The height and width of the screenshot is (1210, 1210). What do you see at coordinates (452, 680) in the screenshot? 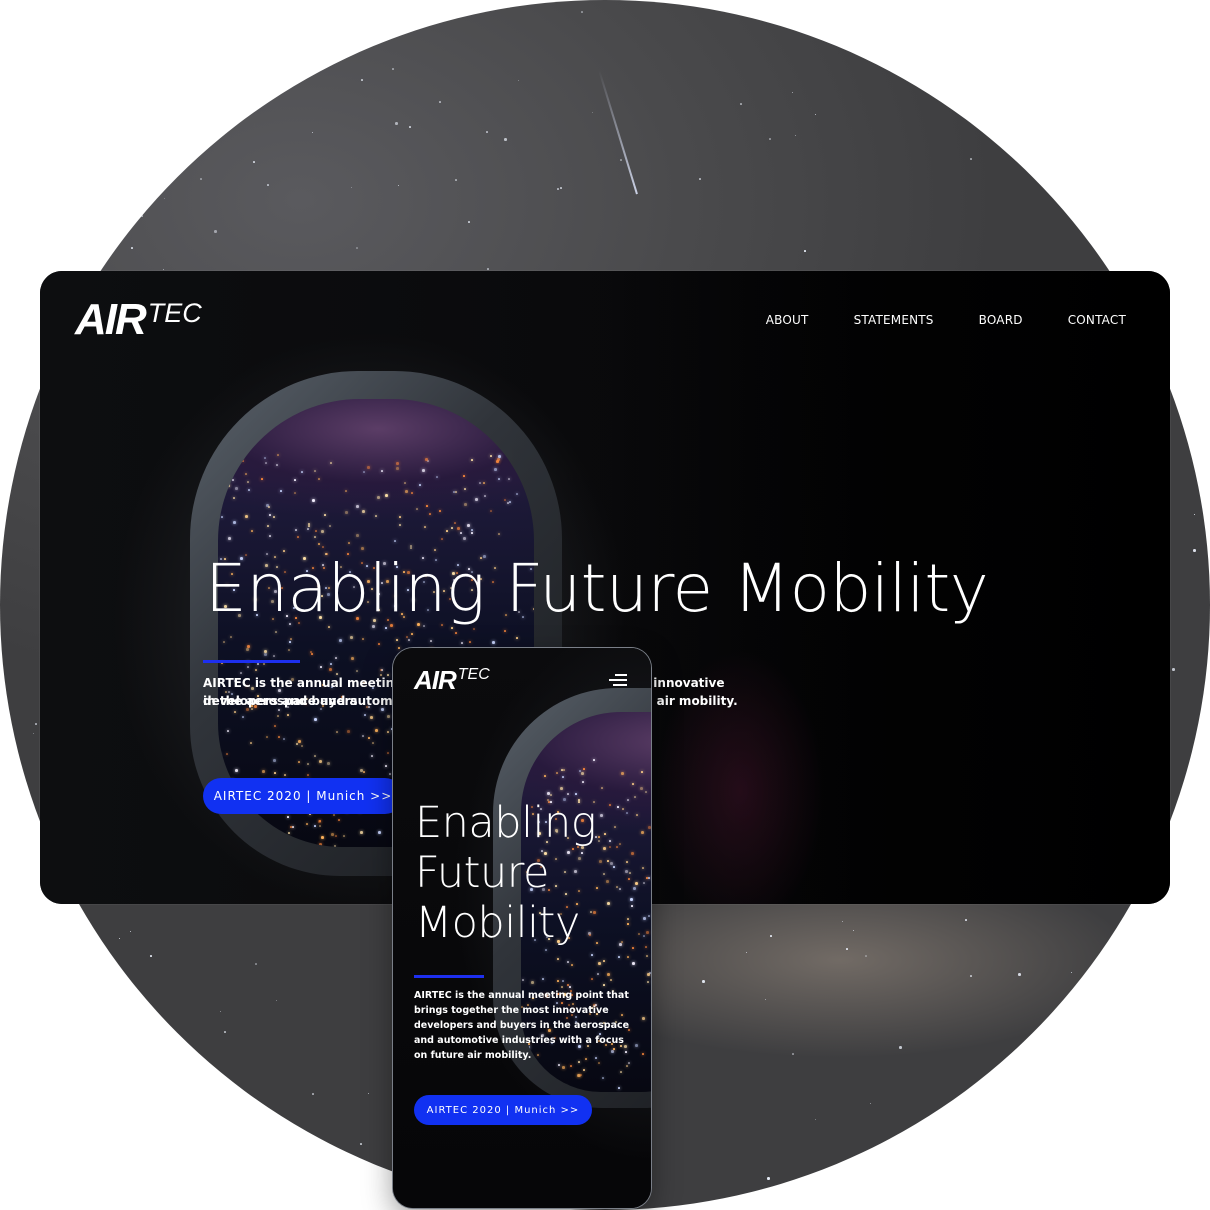
I see `mobile-airtec-logo: AIR TEC` at bounding box center [452, 680].